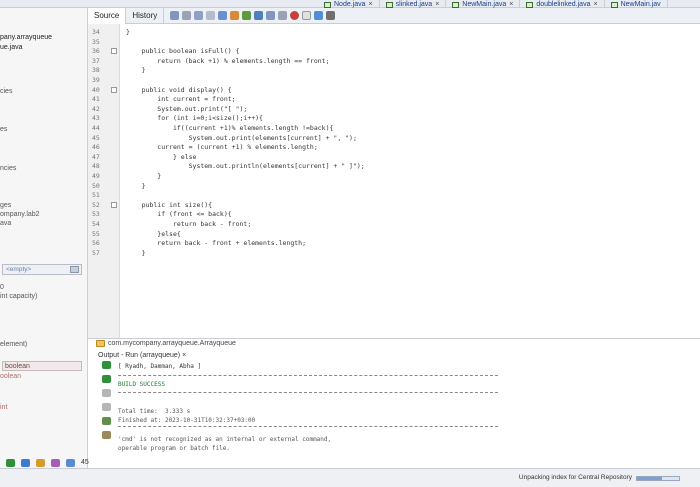 The height and width of the screenshot is (487, 700). Describe the element at coordinates (183, 51) in the screenshot. I see `code-line: public boolean isFull() {` at that location.